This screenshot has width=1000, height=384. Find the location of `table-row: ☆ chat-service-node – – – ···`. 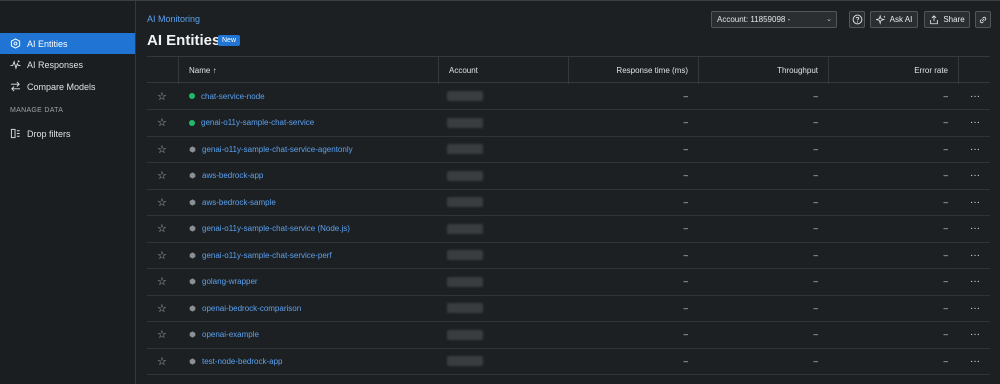

table-row: ☆ chat-service-node – – – ··· is located at coordinates (568, 96).